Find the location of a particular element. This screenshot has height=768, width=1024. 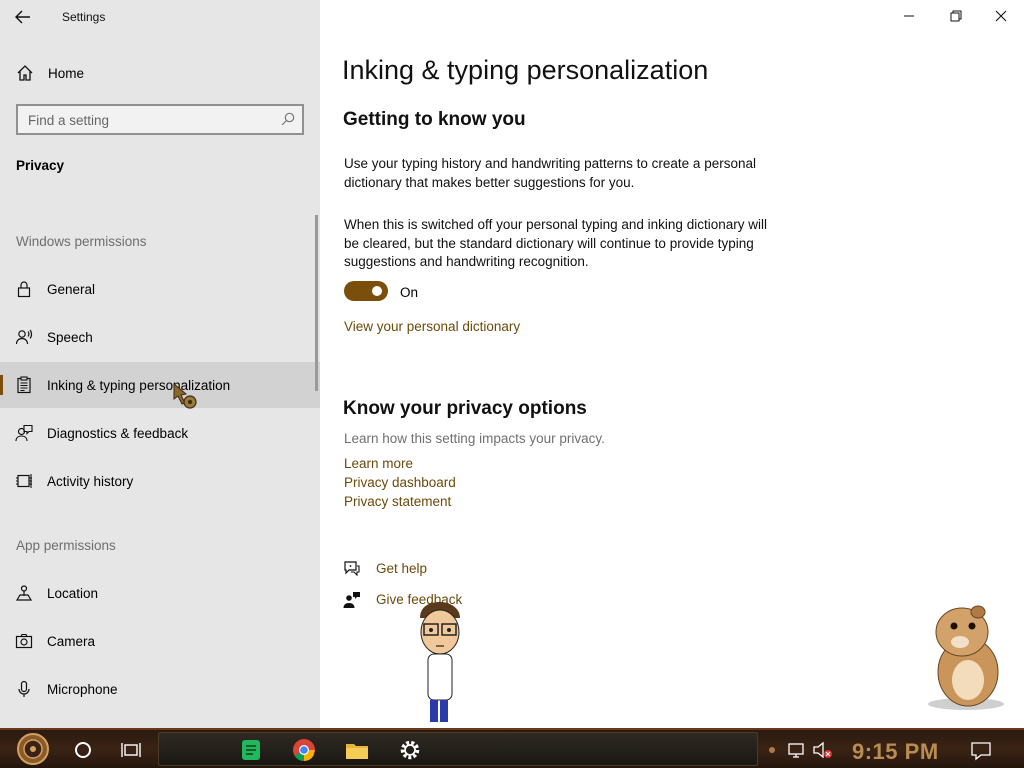

get-help-icon is located at coordinates (352, 569).